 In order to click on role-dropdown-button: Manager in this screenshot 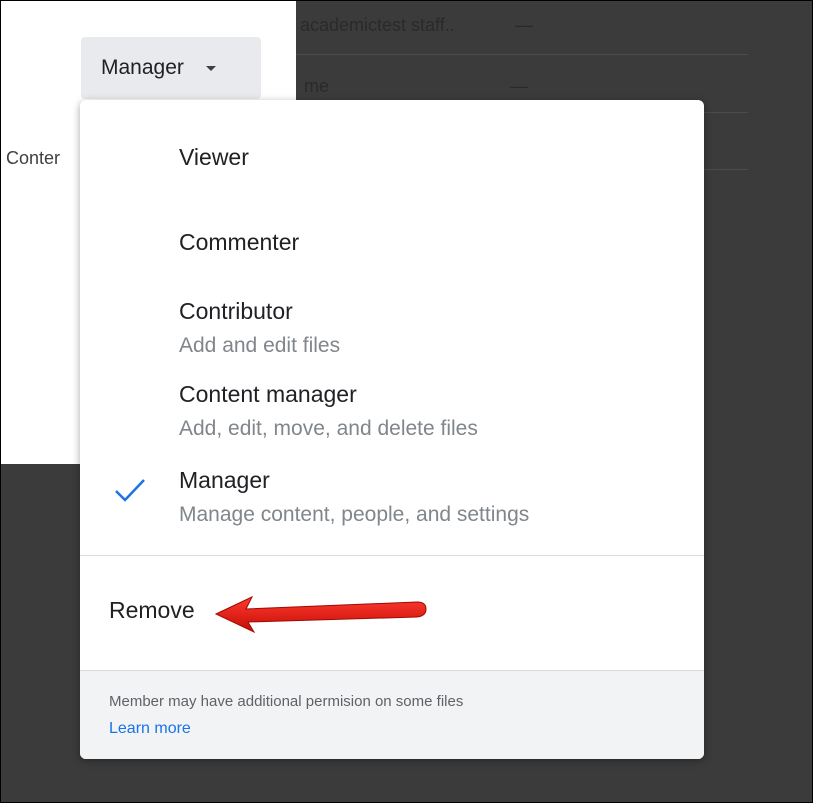, I will do `click(171, 68)`.